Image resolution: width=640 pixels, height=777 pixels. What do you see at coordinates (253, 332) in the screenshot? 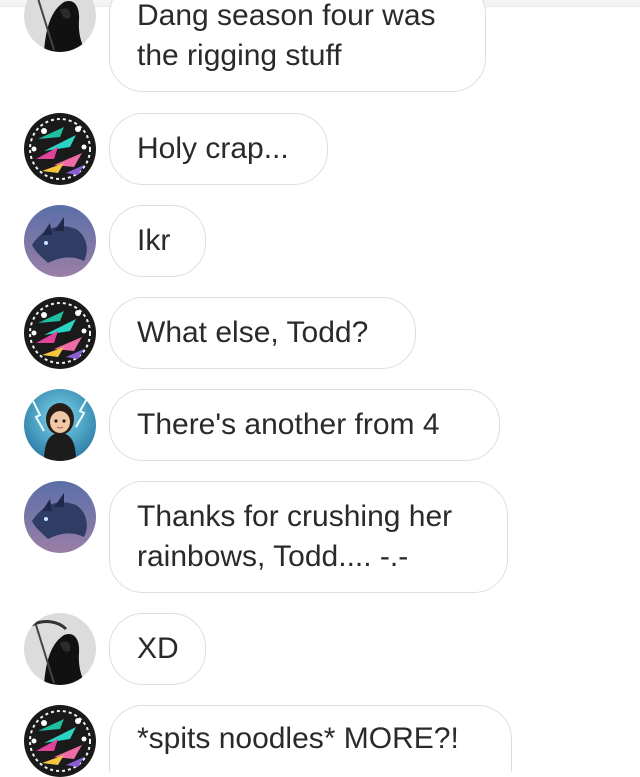
I see `message-text: What else, Todd?` at bounding box center [253, 332].